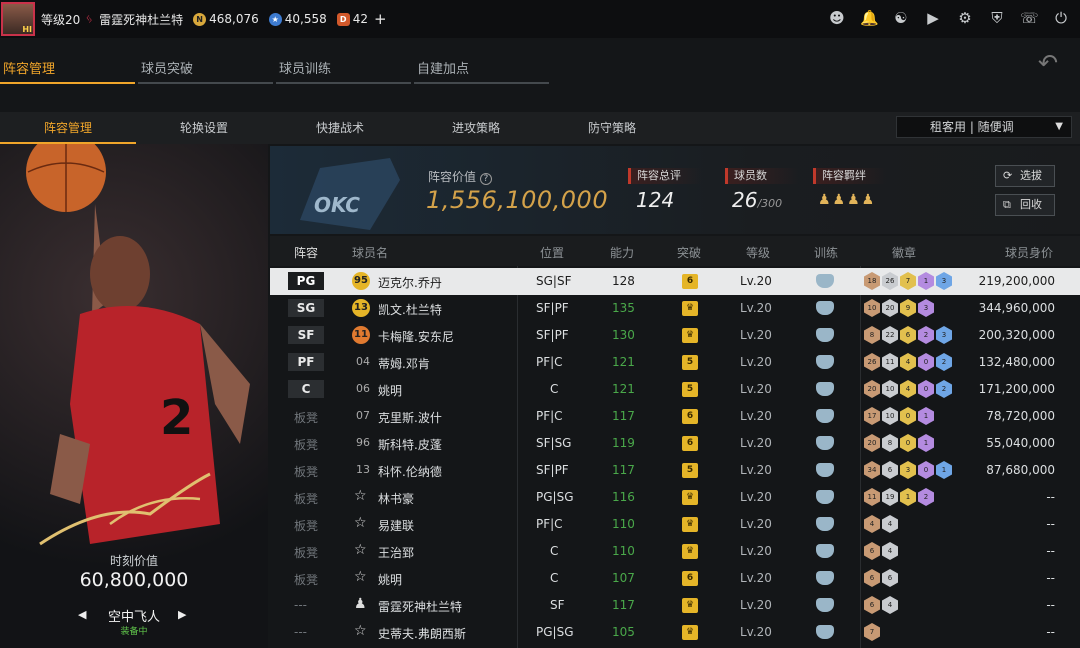 The image size is (1080, 648). What do you see at coordinates (410, 309) in the screenshot?
I see `player-name: 凯文.杜兰特` at bounding box center [410, 309].